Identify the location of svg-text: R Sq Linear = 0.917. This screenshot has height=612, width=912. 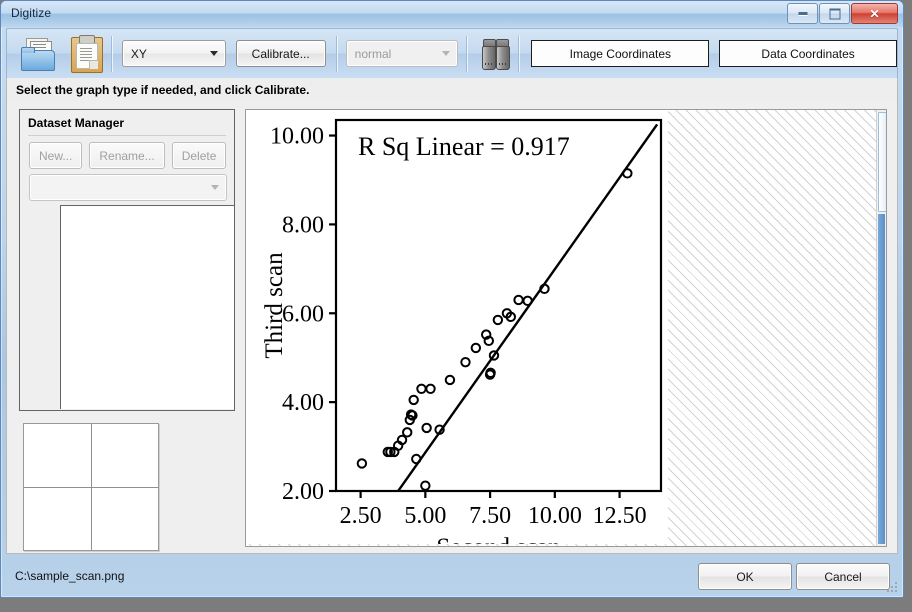
(464, 146).